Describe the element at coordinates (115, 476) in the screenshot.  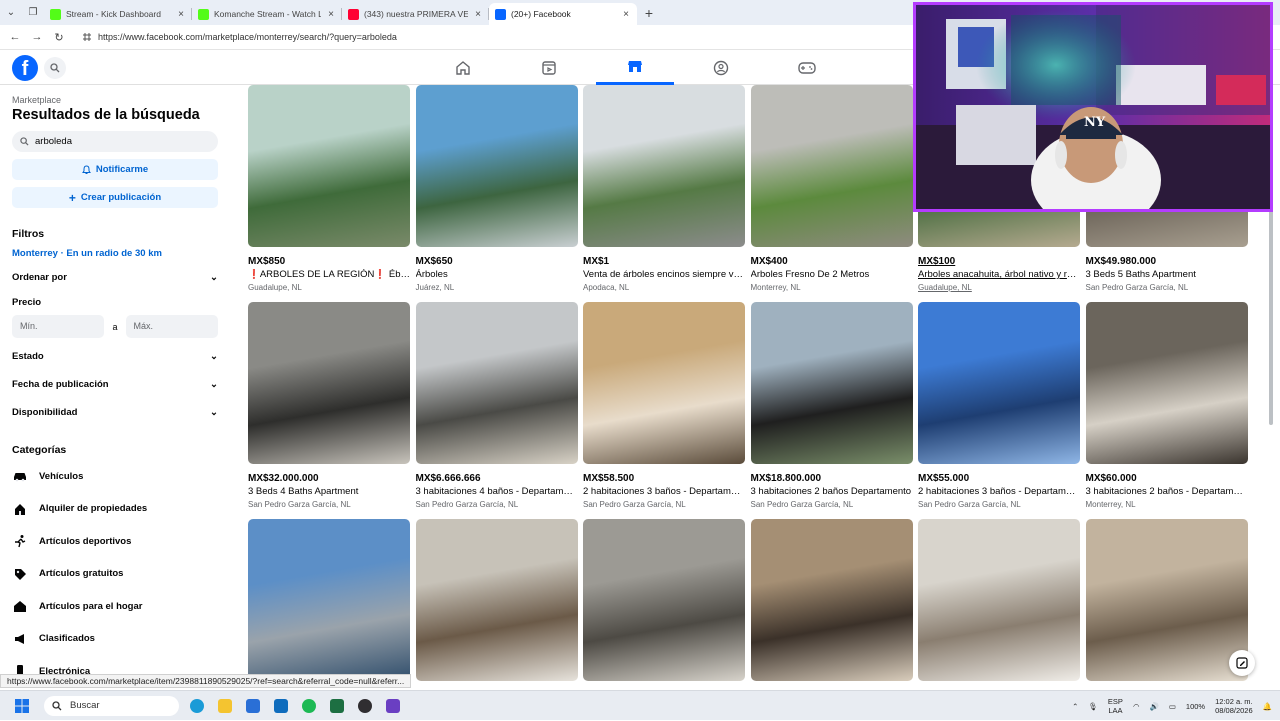
I see `category-item: Vehículos` at that location.